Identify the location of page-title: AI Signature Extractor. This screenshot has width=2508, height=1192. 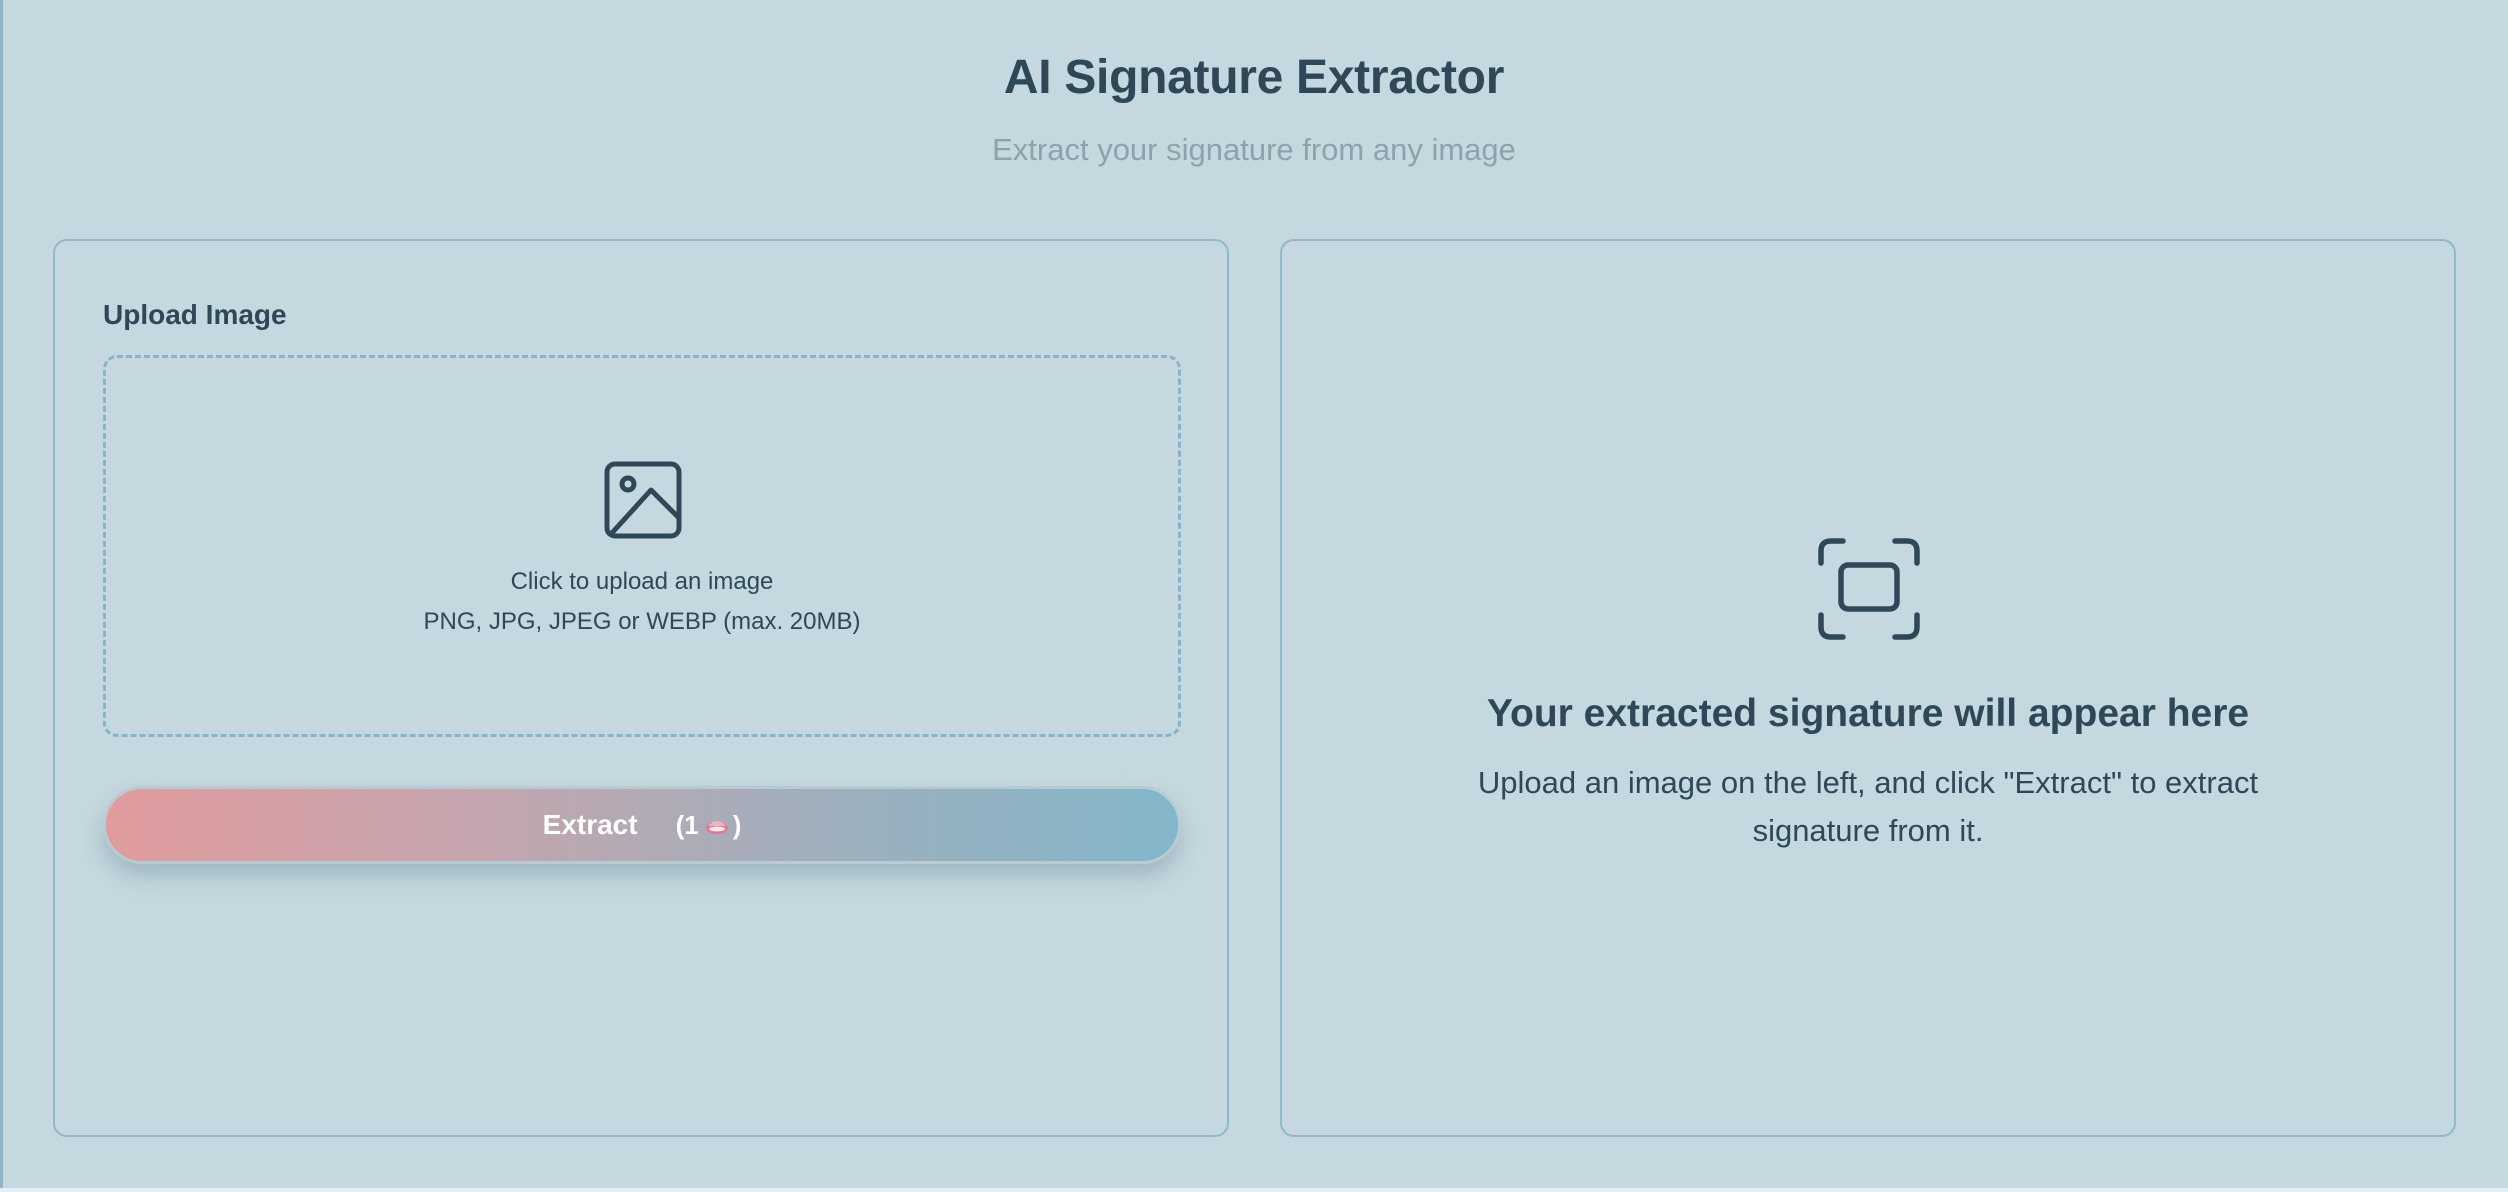
(1254, 77).